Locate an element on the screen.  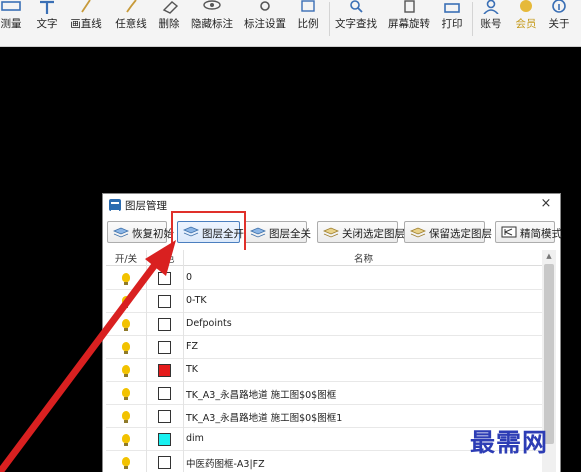
layer-name: dim is located at coordinates (195, 438).